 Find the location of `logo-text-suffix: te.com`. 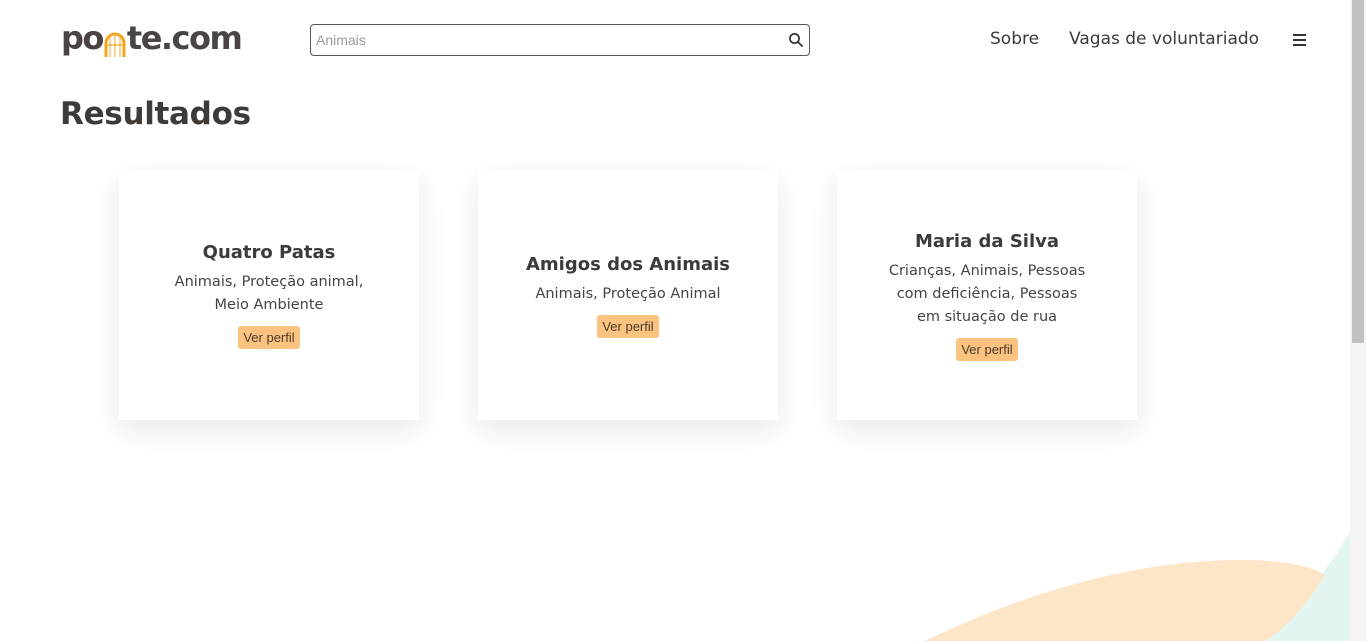

logo-text-suffix: te.com is located at coordinates (184, 38).